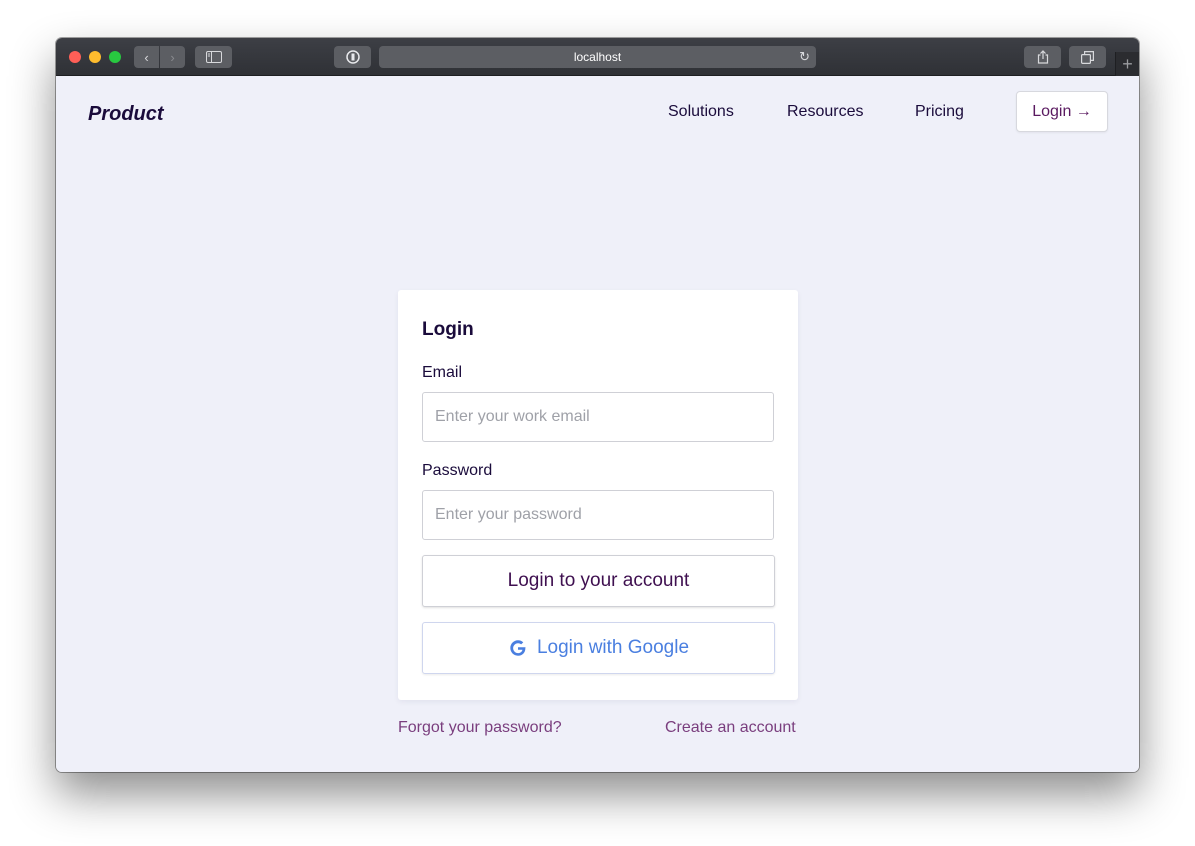  What do you see at coordinates (75, 57) in the screenshot?
I see `close-window-button` at bounding box center [75, 57].